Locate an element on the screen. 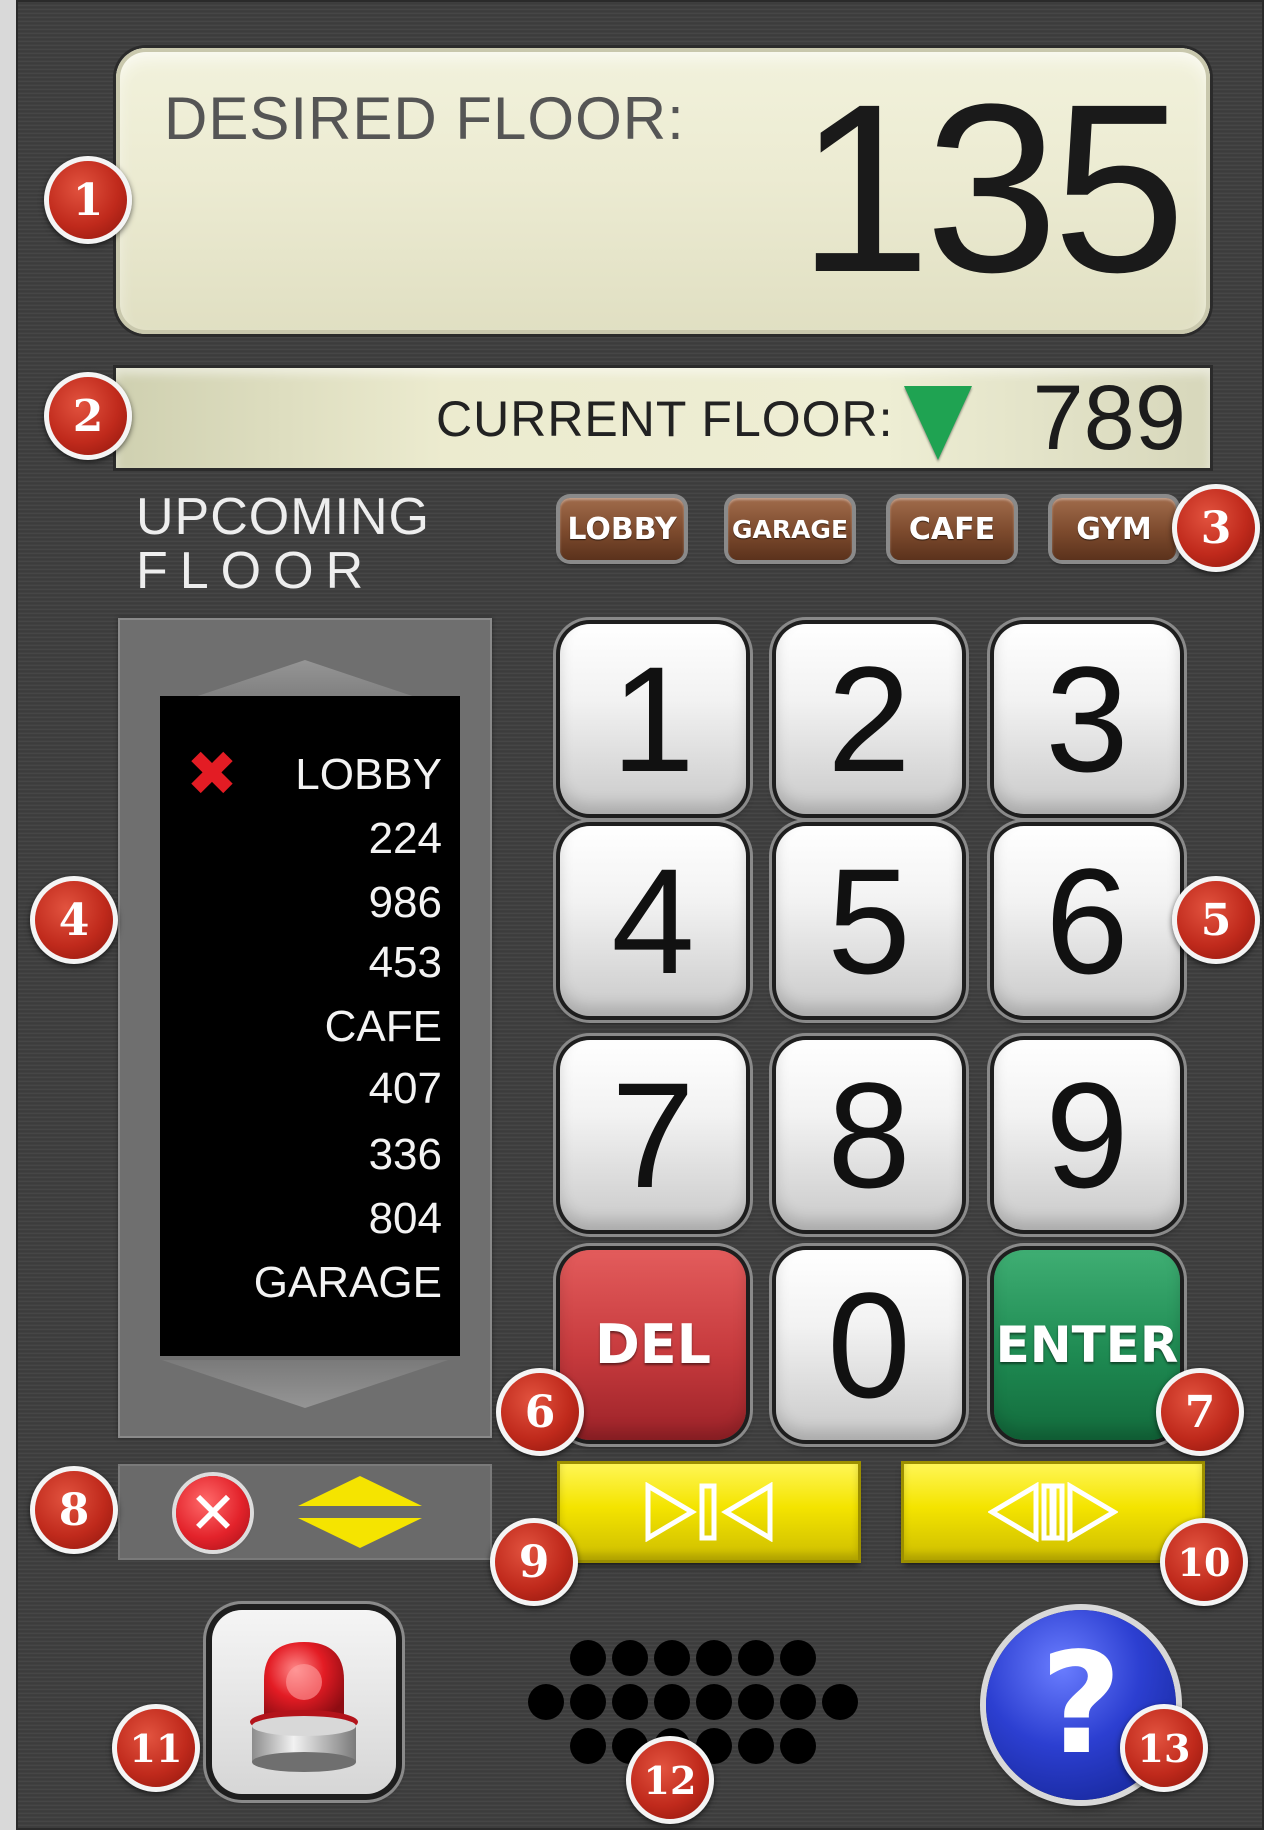 This screenshot has width=1264, height=1830. shortcut-cafe-button: CAFE is located at coordinates (952, 529).